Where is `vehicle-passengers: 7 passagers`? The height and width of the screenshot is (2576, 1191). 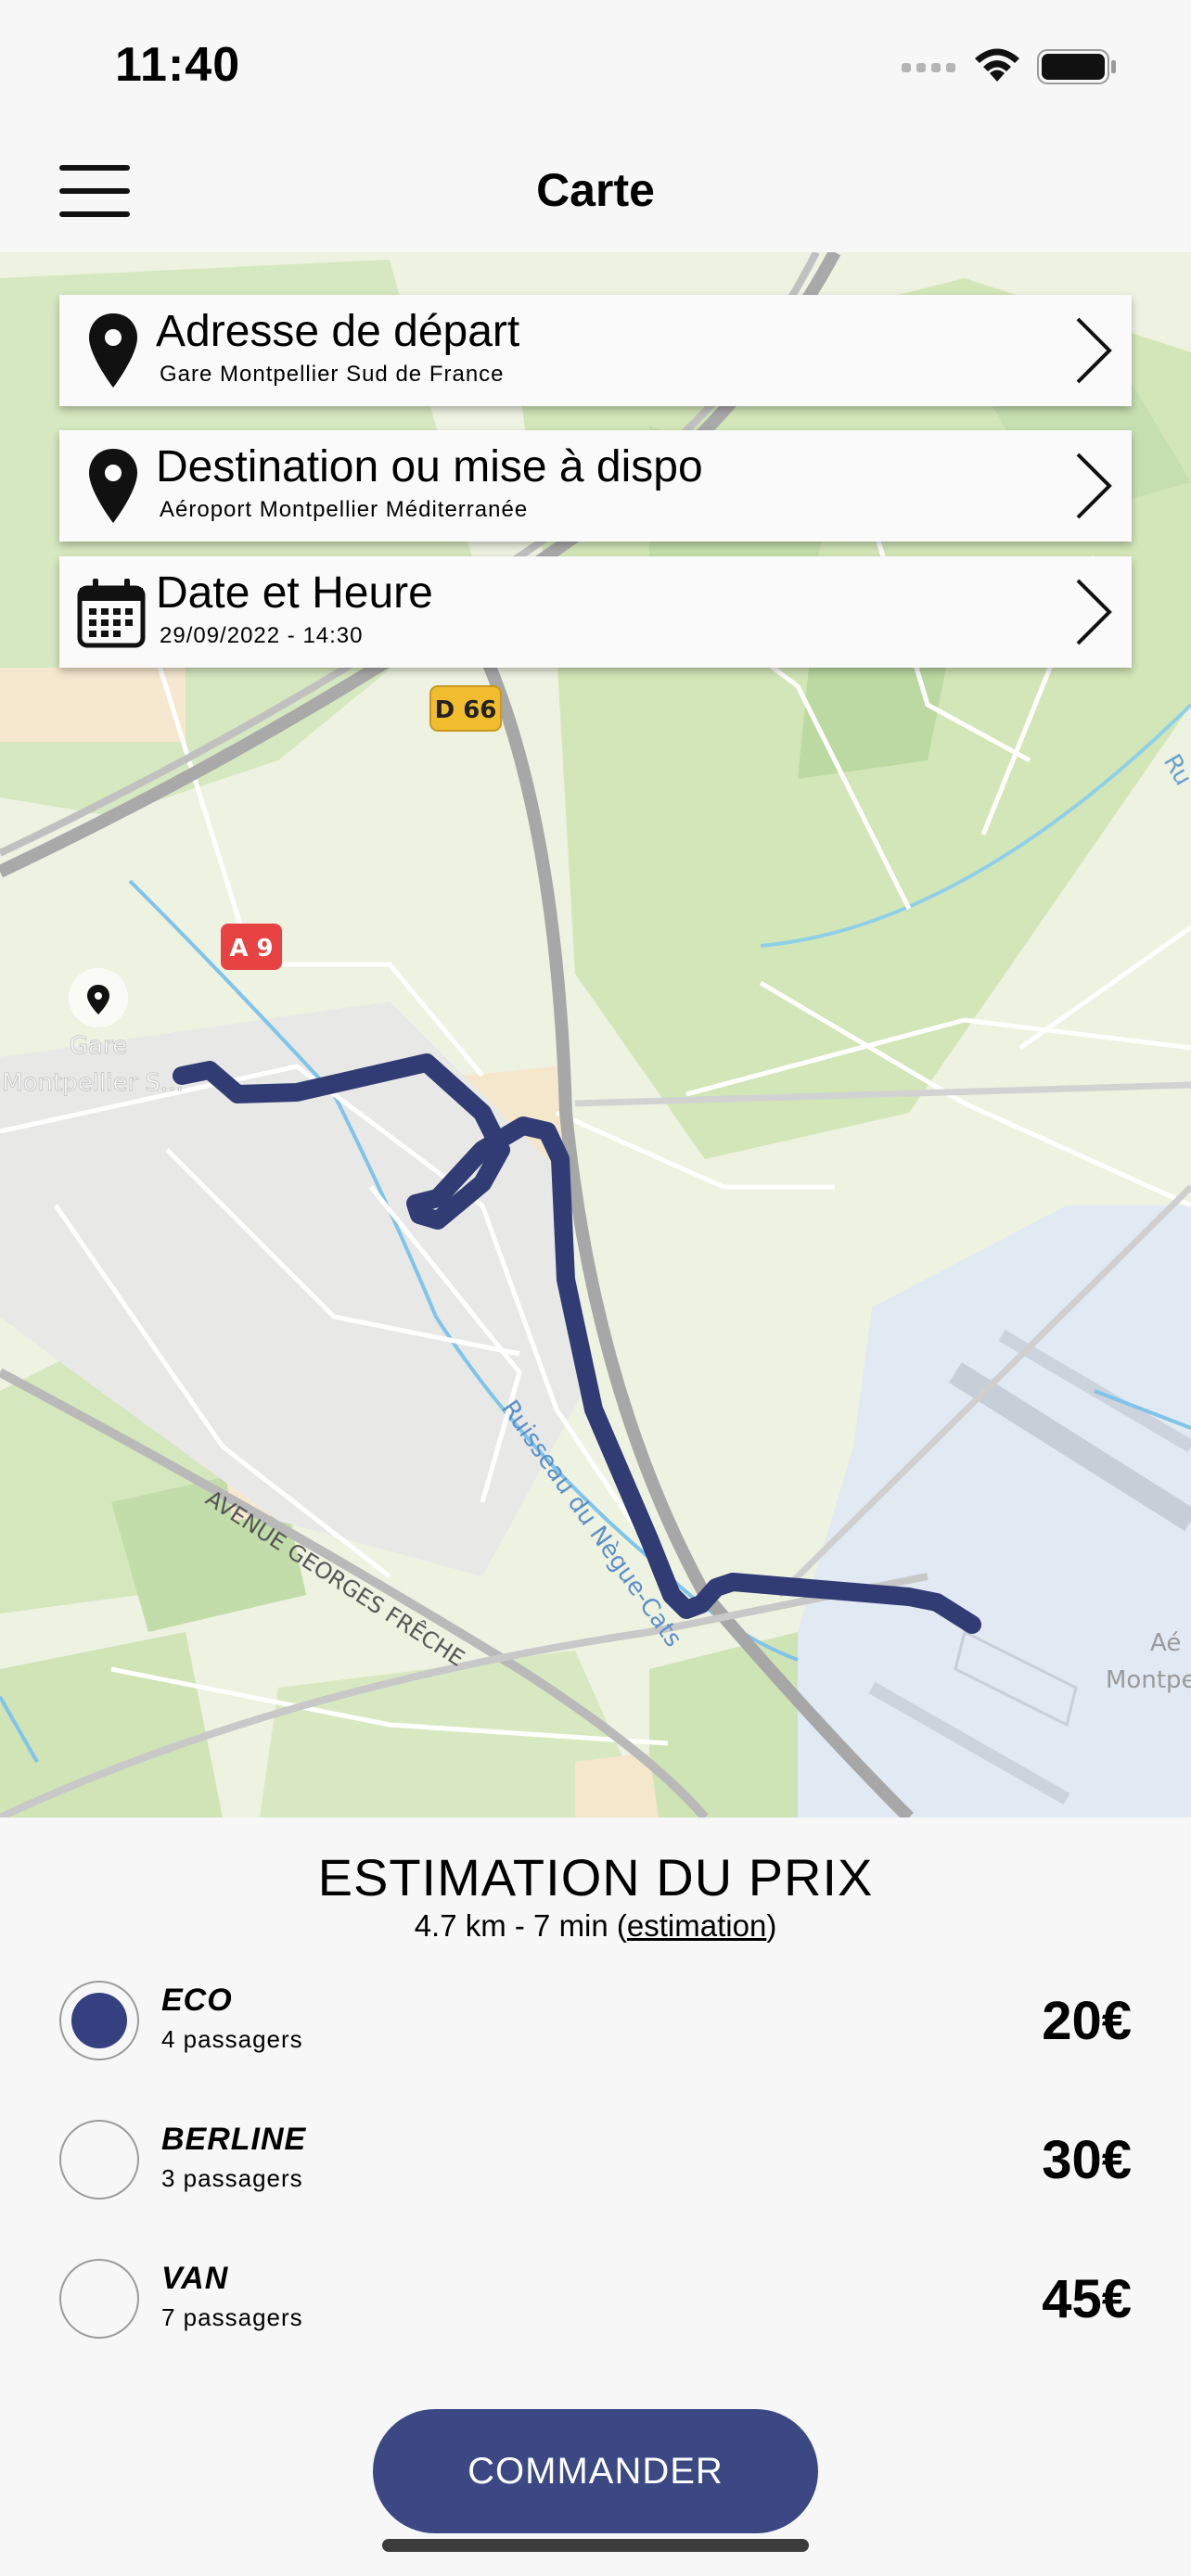
vehicle-passengers: 7 passagers is located at coordinates (232, 2317).